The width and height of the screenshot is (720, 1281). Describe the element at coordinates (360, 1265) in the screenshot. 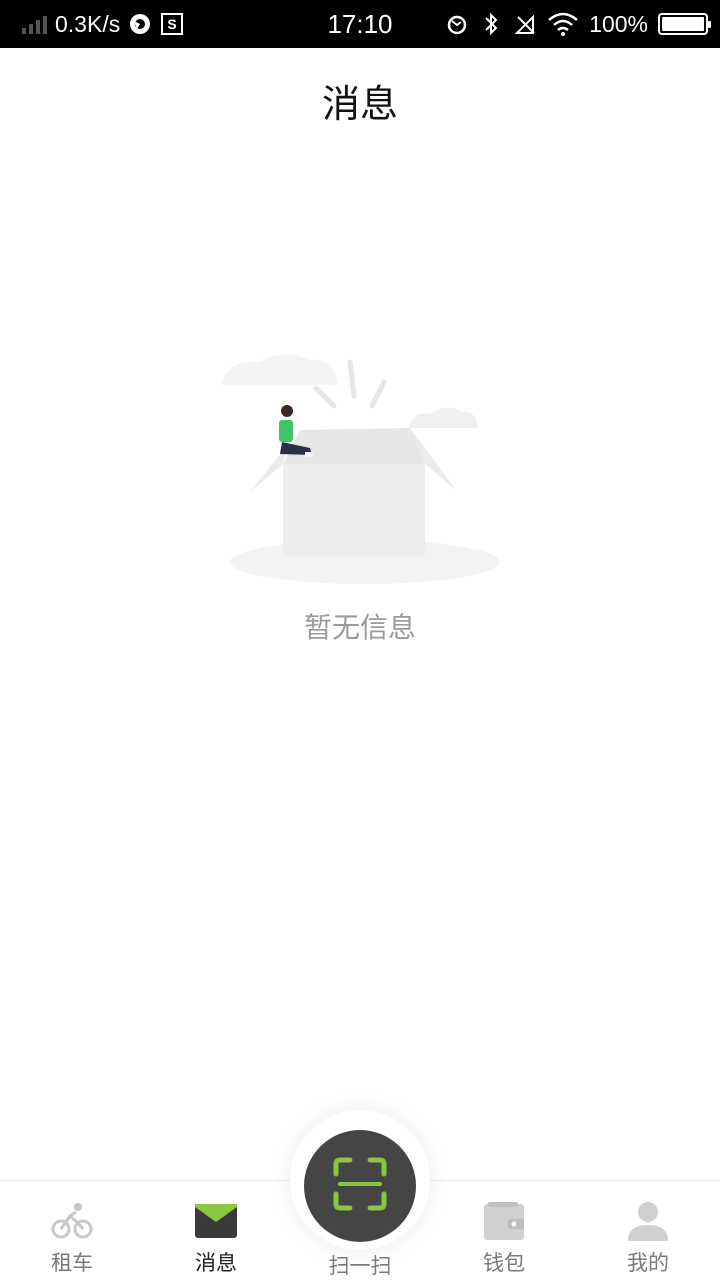

I see `scan-label: 扫一扫` at that location.